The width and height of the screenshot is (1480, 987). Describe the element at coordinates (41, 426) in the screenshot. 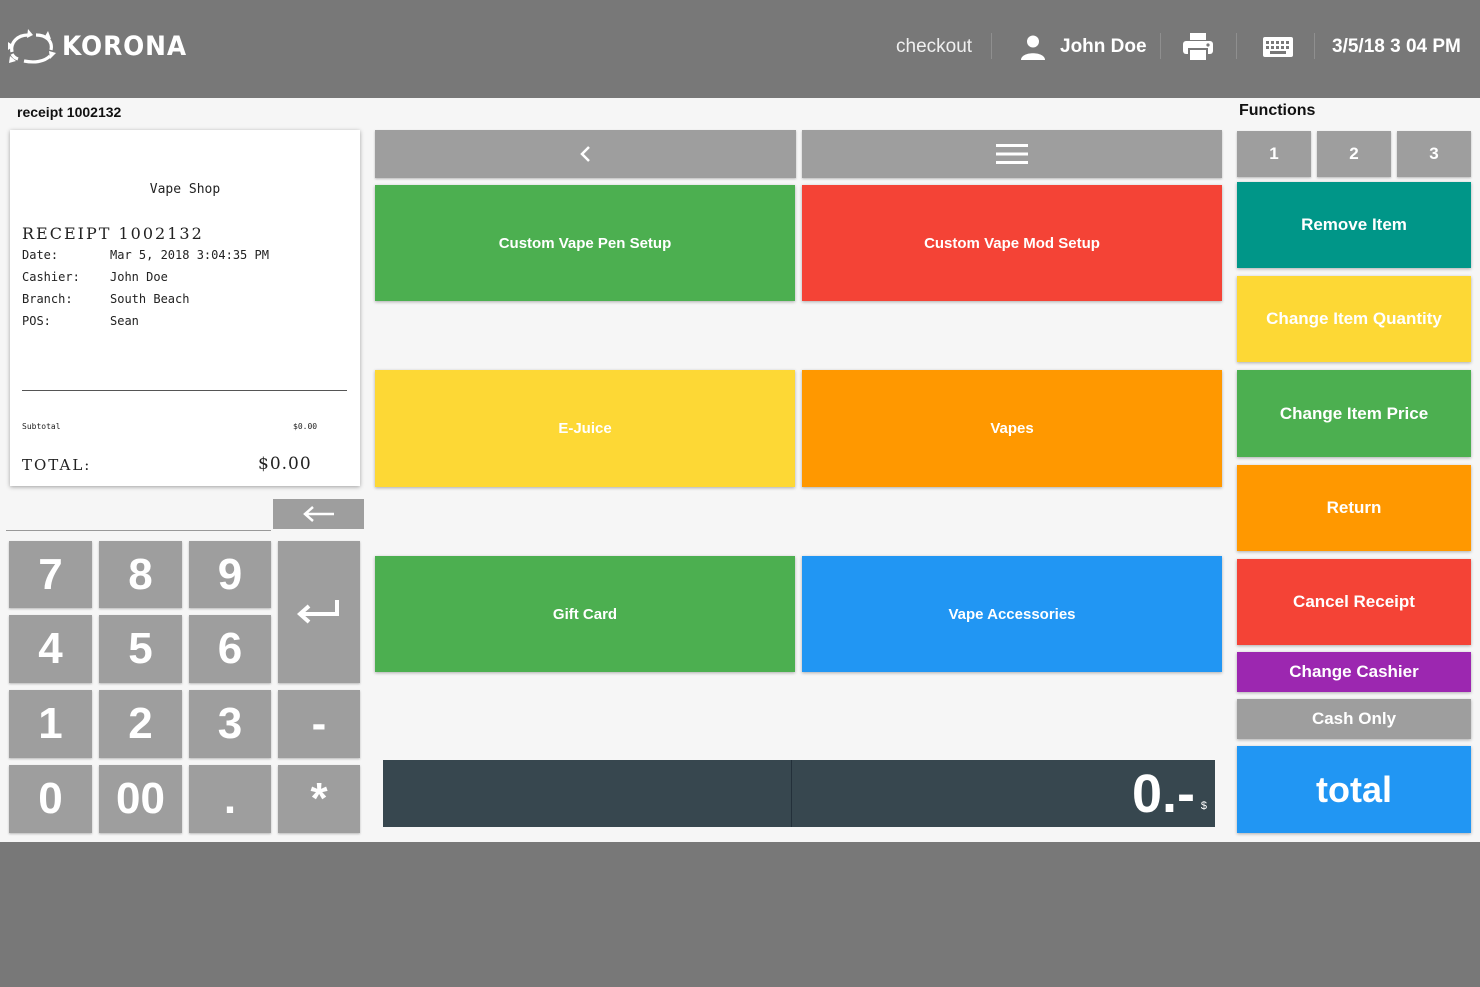

I see `receipt-subtotal-label: Subtotal` at that location.